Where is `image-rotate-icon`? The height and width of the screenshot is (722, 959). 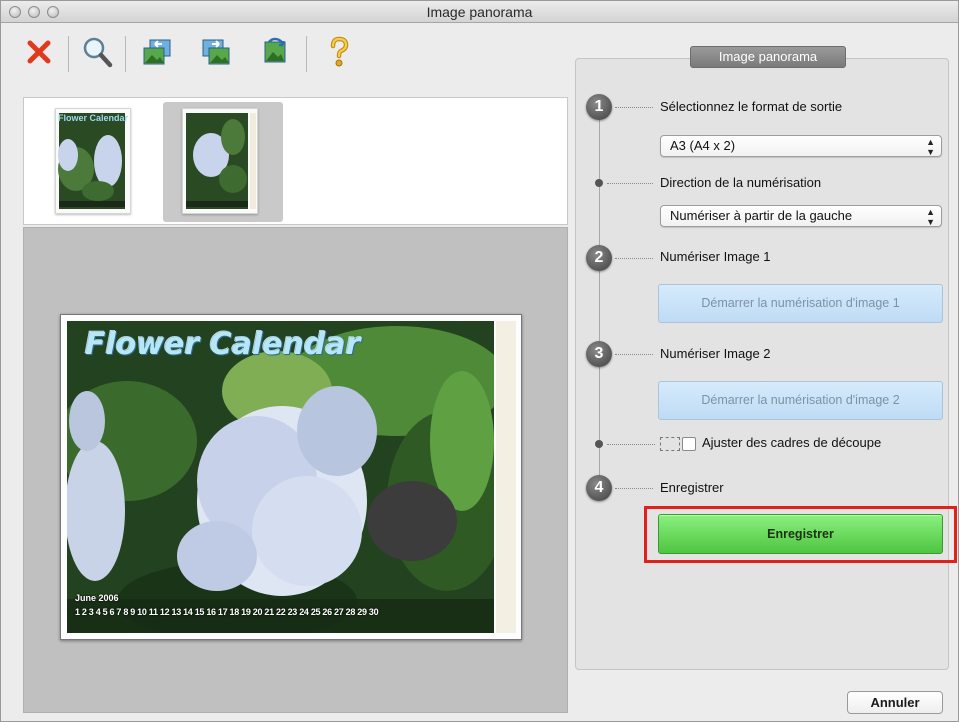 image-rotate-icon is located at coordinates (275, 50).